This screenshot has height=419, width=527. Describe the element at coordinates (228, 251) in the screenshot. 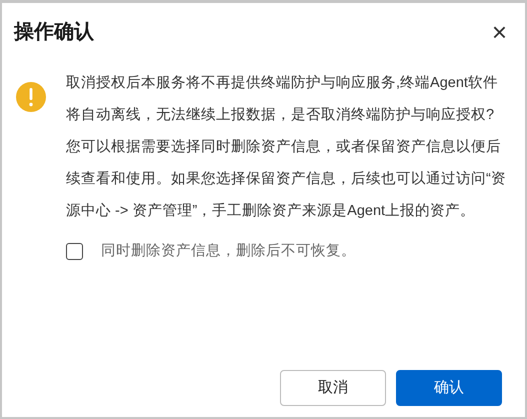

I see `checkbox-label: 同时删除资产信息，删除后不可恢复。` at that location.